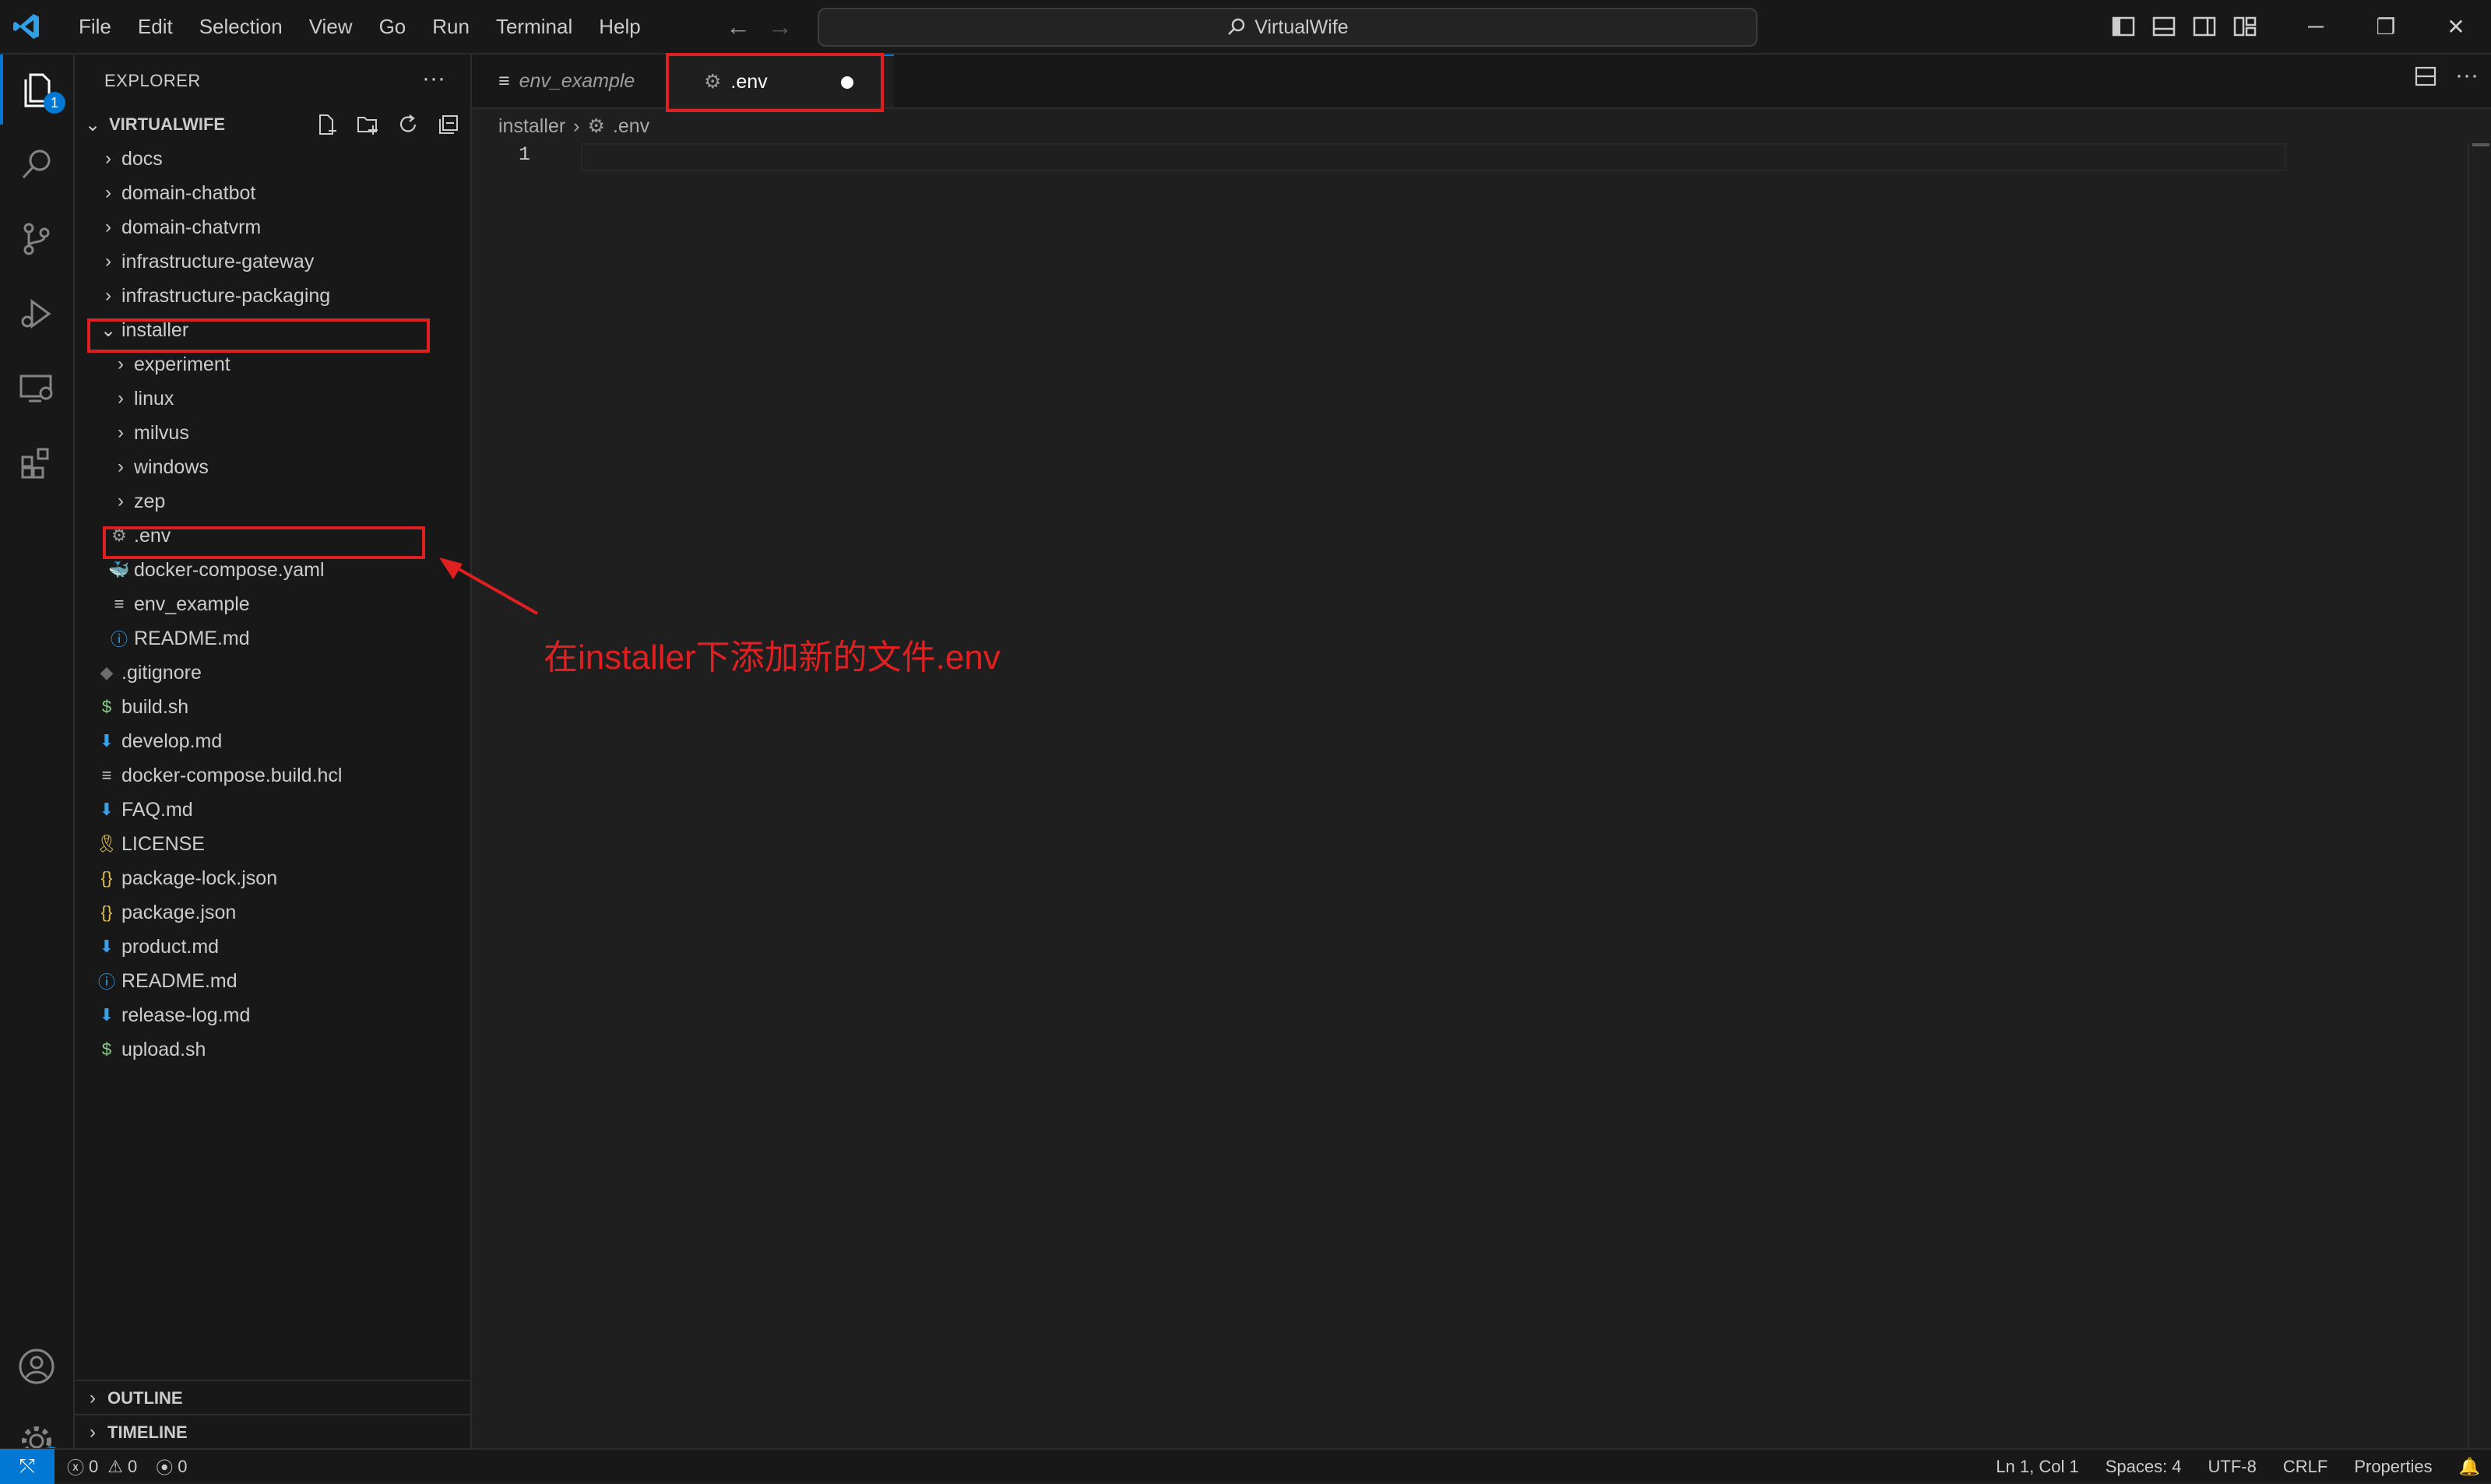 Image resolution: width=2491 pixels, height=1484 pixels. Describe the element at coordinates (36, 314) in the screenshot. I see `run-debug-icon` at that location.